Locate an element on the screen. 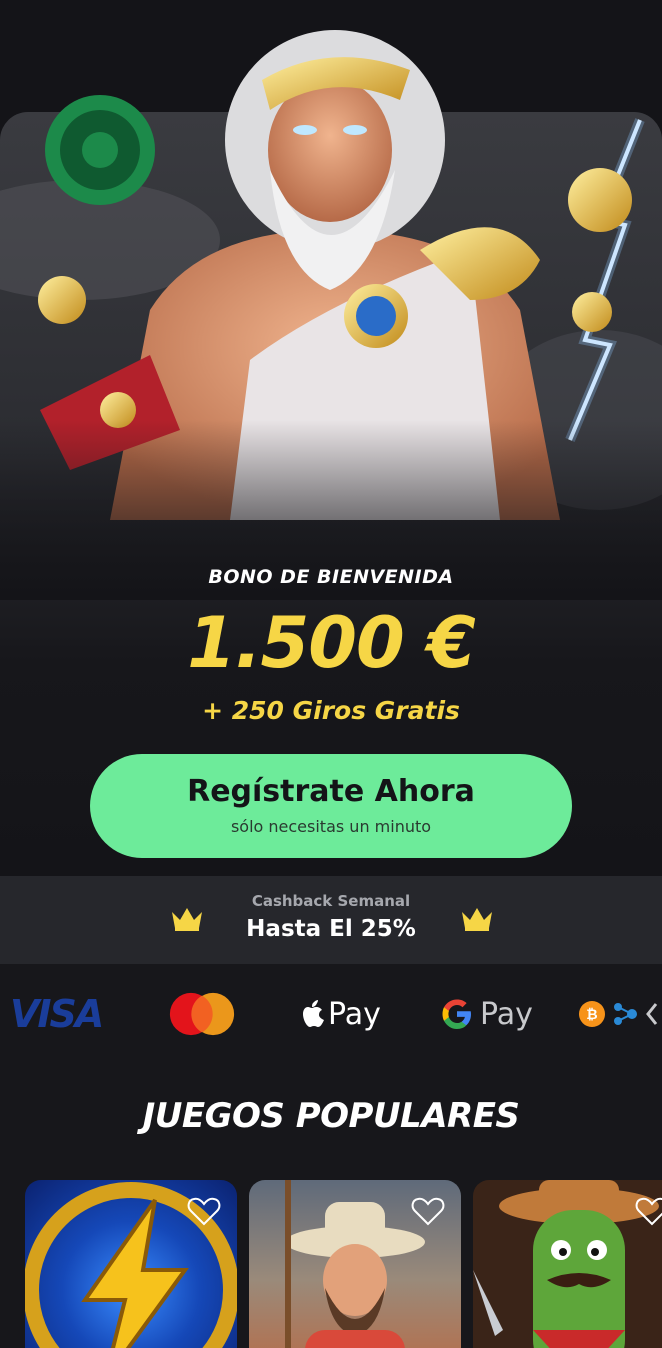 The width and height of the screenshot is (662, 1348). google-g-icon is located at coordinates (456, 1014).